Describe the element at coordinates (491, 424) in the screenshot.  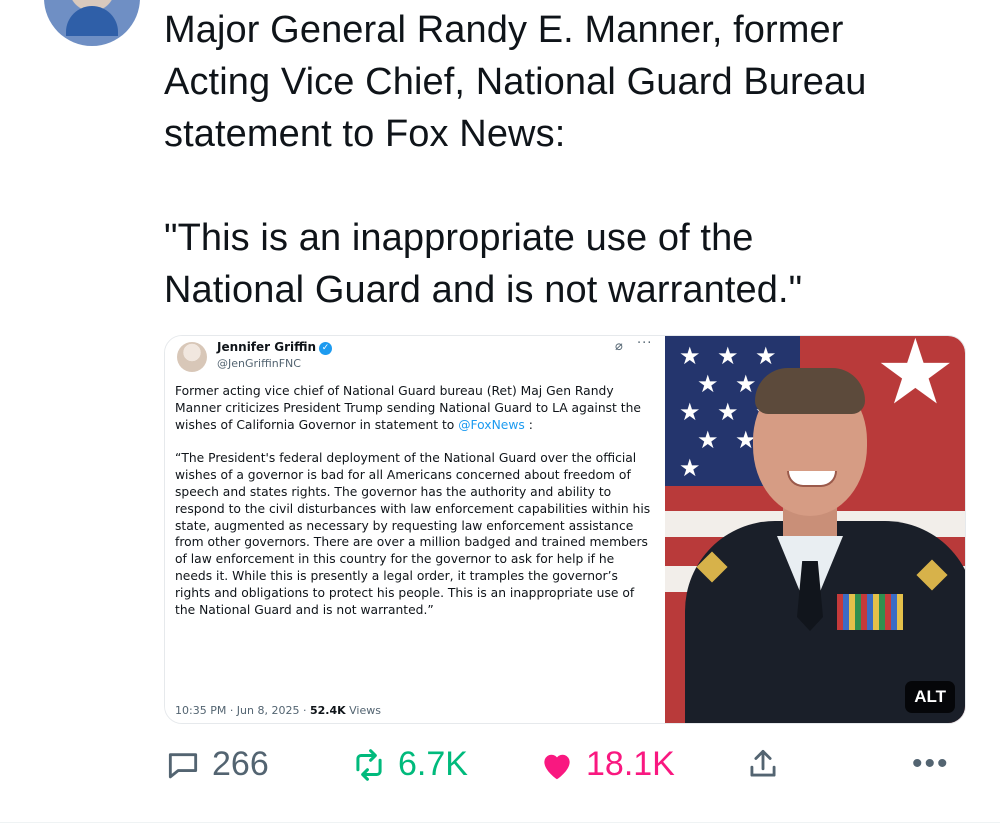
I see `foxnews-mention: @FoxNews` at that location.